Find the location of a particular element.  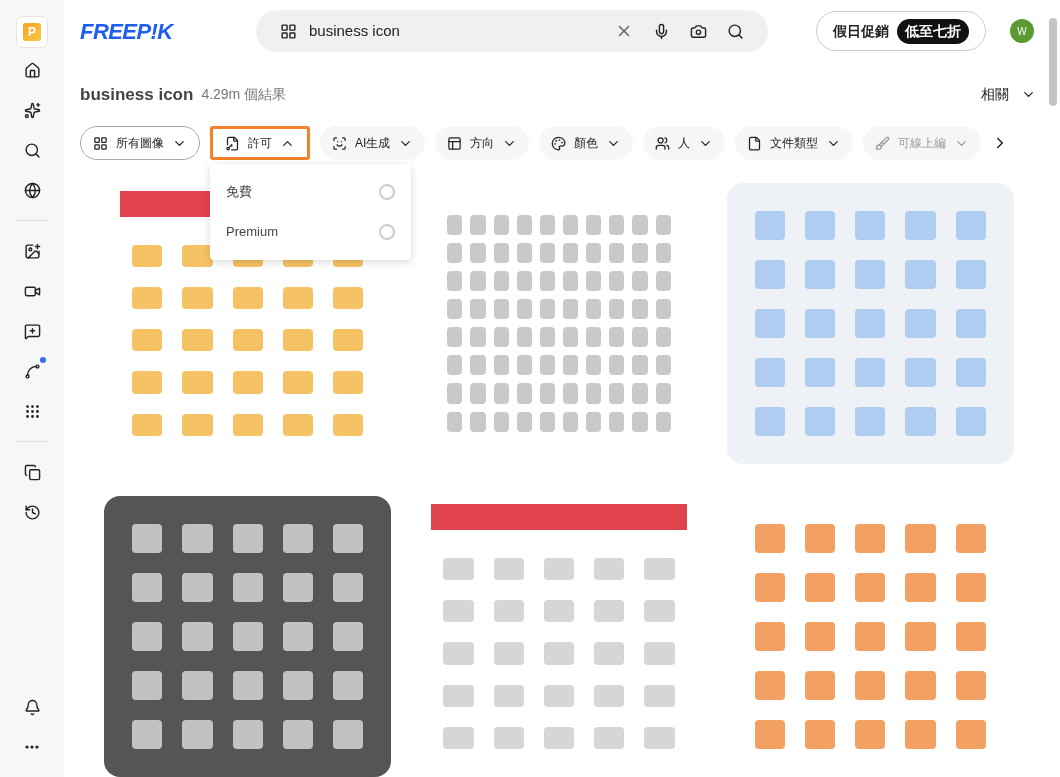

people-icon is located at coordinates (663, 143).